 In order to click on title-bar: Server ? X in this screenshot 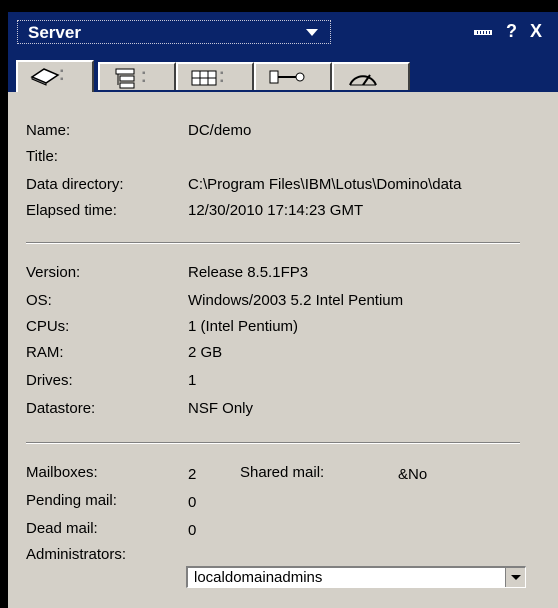, I will do `click(283, 32)`.